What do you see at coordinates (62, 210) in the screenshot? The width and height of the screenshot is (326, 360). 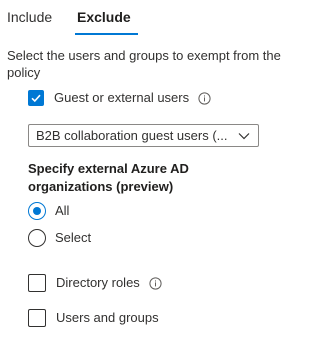 I see `radio-all-label: All` at bounding box center [62, 210].